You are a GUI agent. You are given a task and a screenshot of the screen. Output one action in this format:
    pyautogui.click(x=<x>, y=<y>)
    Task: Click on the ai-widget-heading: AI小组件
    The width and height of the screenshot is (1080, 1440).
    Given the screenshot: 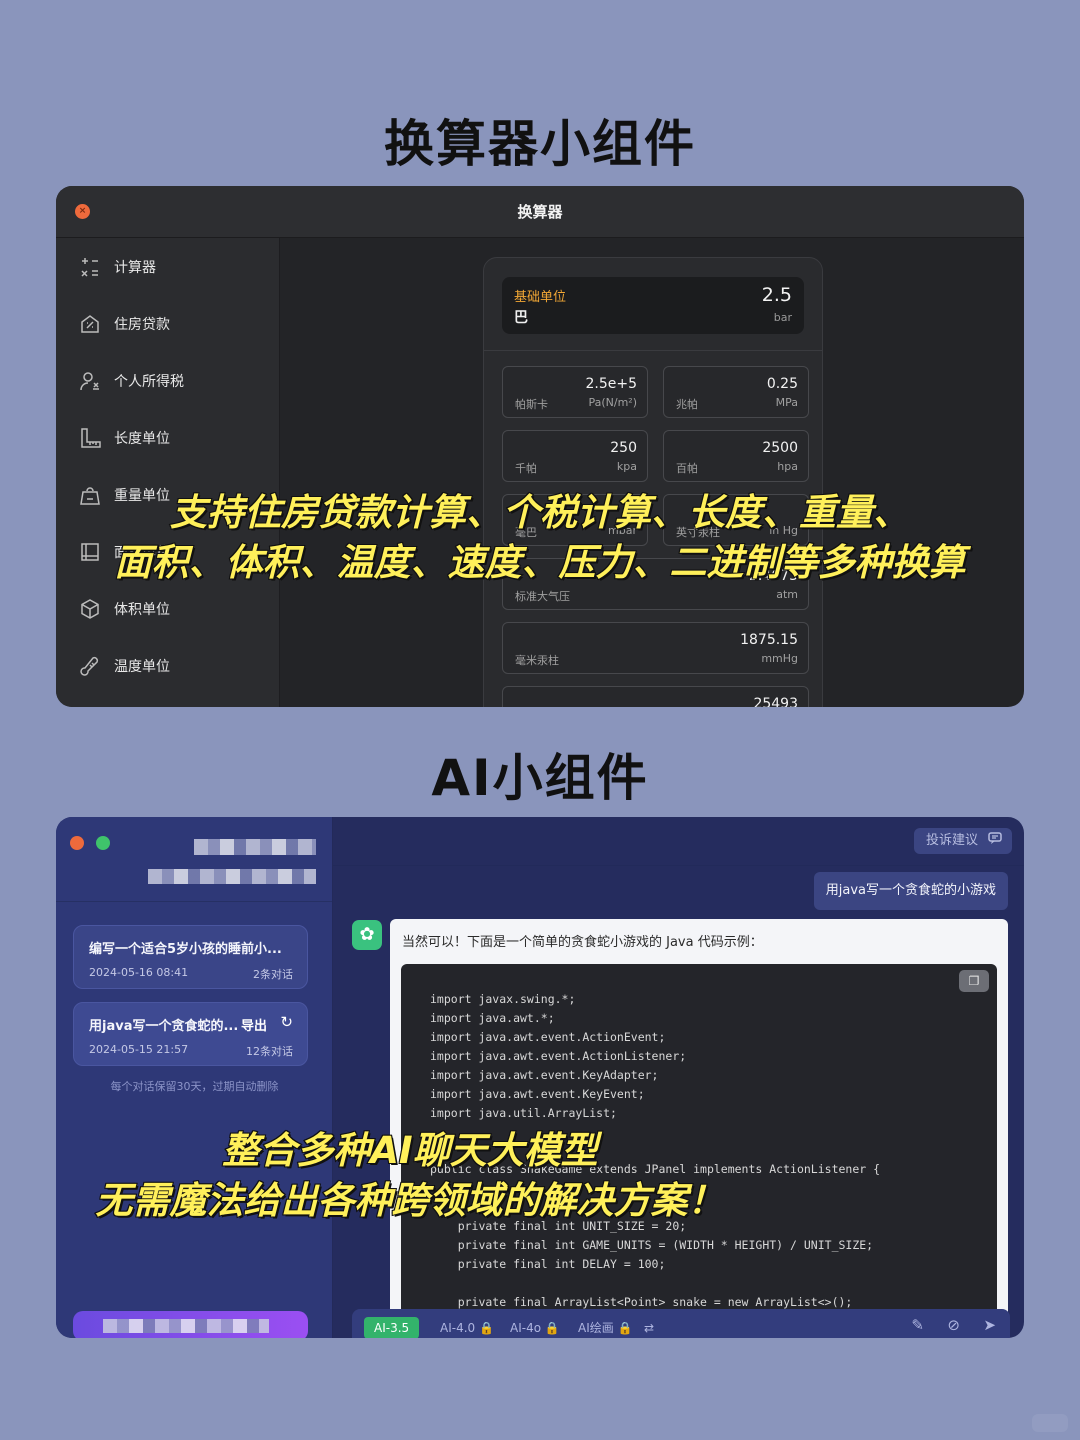 What is the action you would take?
    pyautogui.click(x=540, y=778)
    